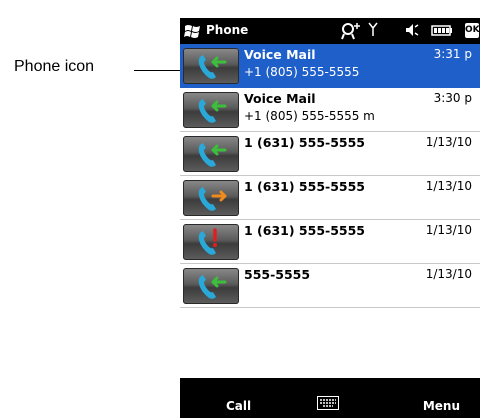  I want to click on status-icons, so click(330, 31).